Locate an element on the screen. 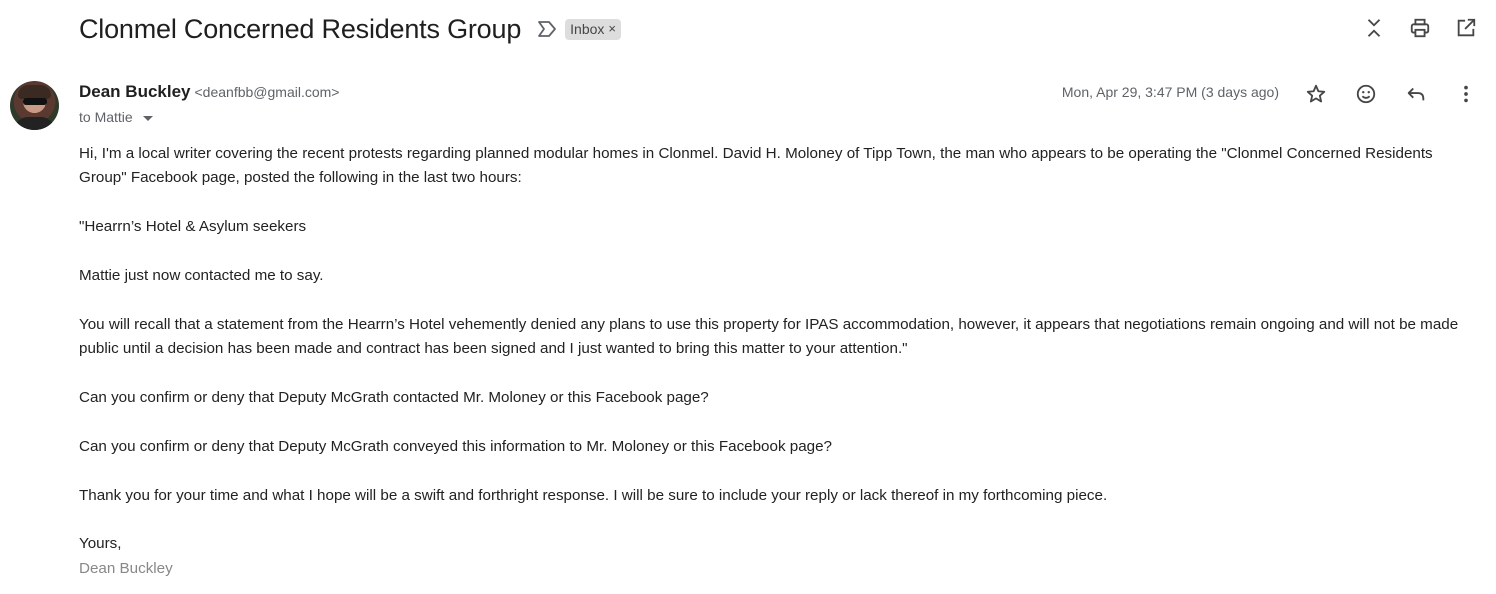 The image size is (1496, 594). body-paragraph: Mattie just now contacted me to say. is located at coordinates (201, 275).